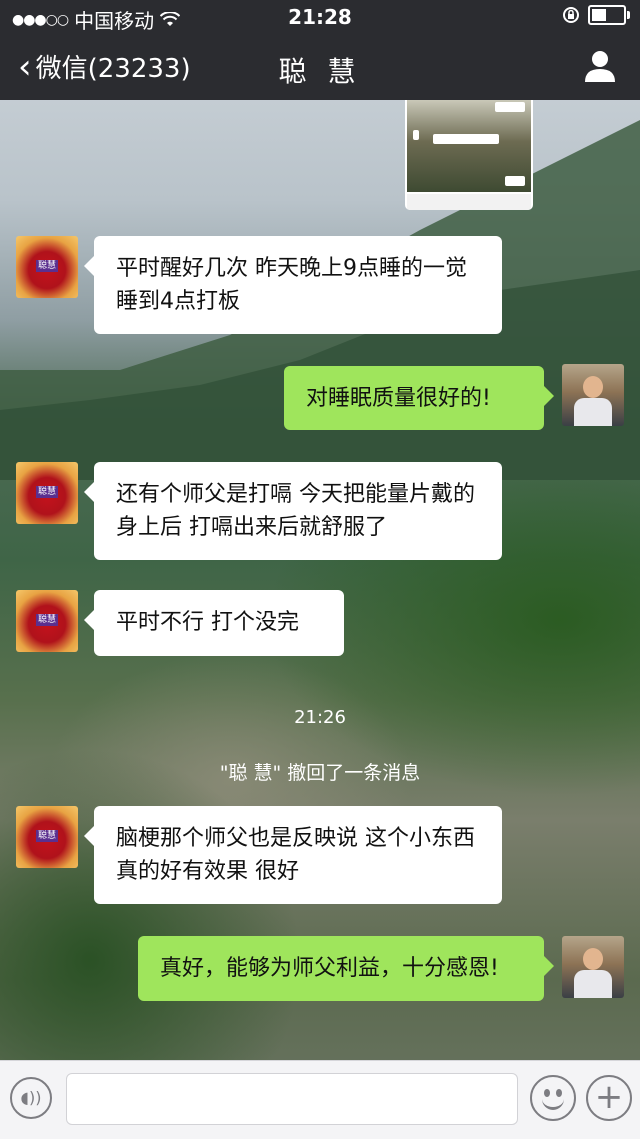 The width and height of the screenshot is (640, 1139). Describe the element at coordinates (600, 66) in the screenshot. I see `person-icon` at that location.